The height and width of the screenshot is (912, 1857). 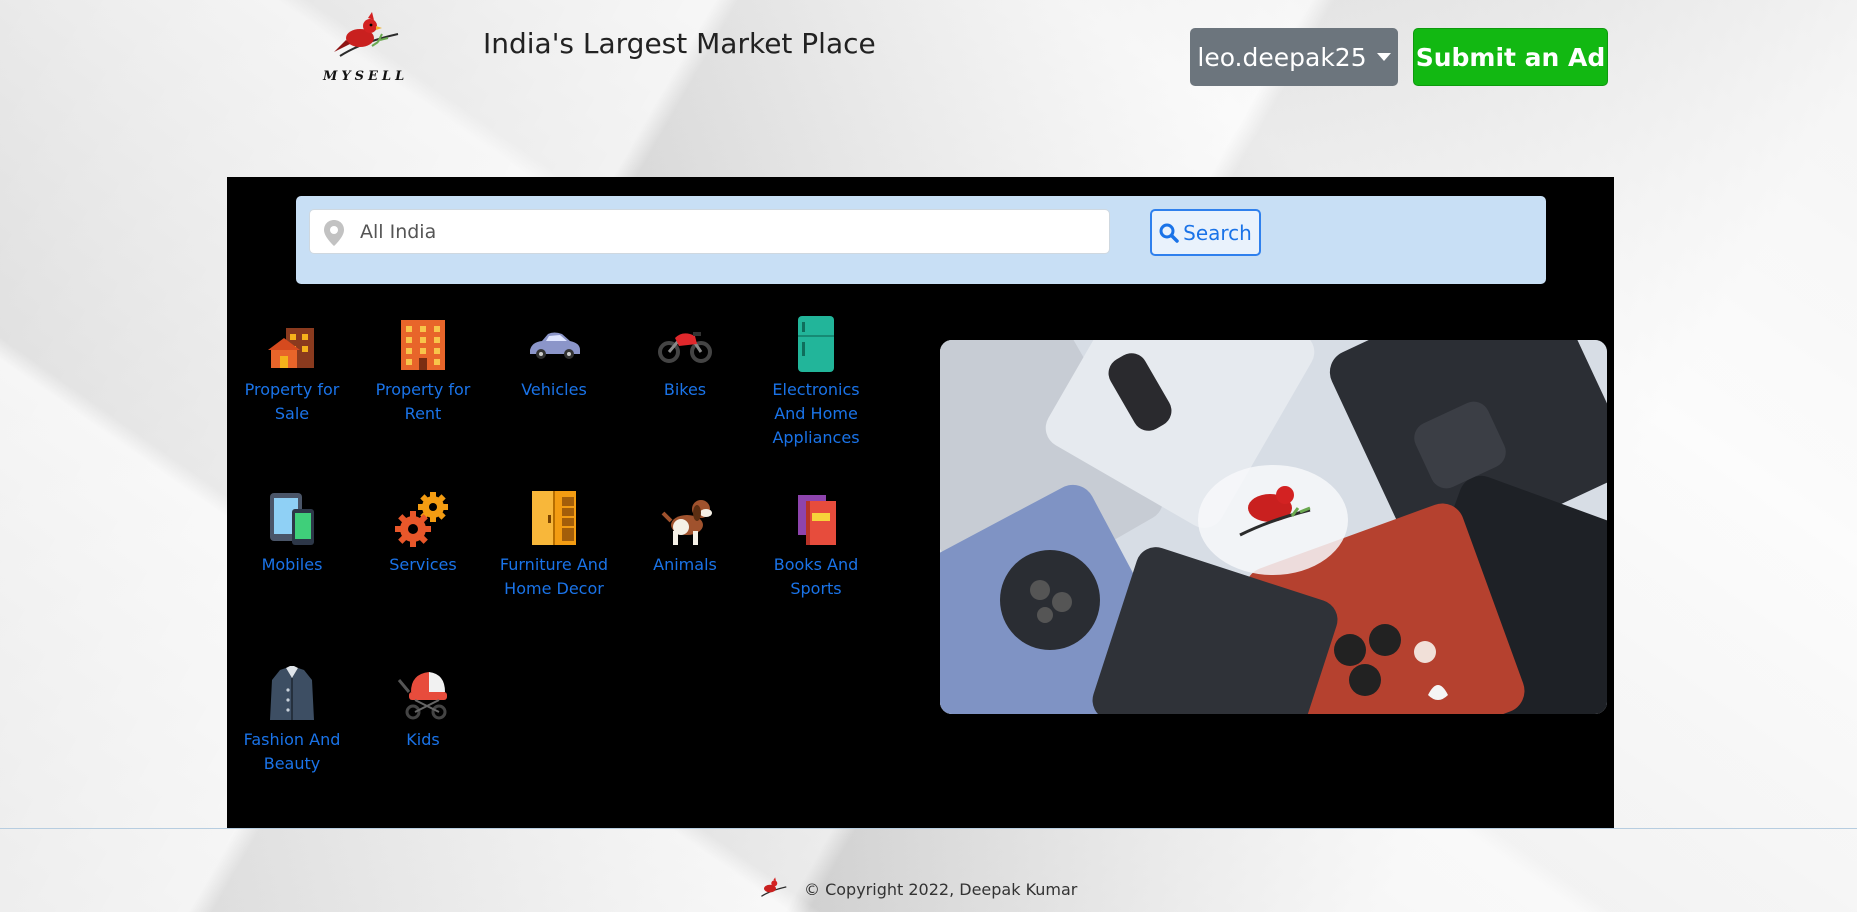 What do you see at coordinates (423, 401) in the screenshot?
I see `category-label: Property for Rent` at bounding box center [423, 401].